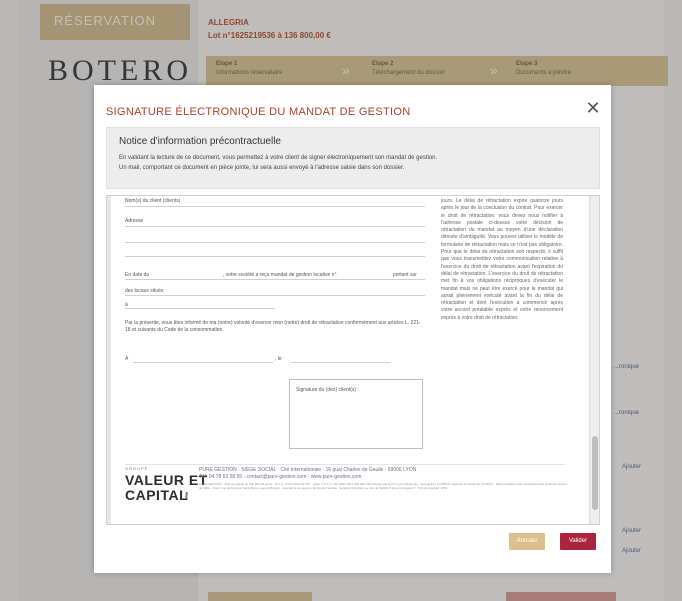  I want to click on document-scrollbar, so click(595, 360).